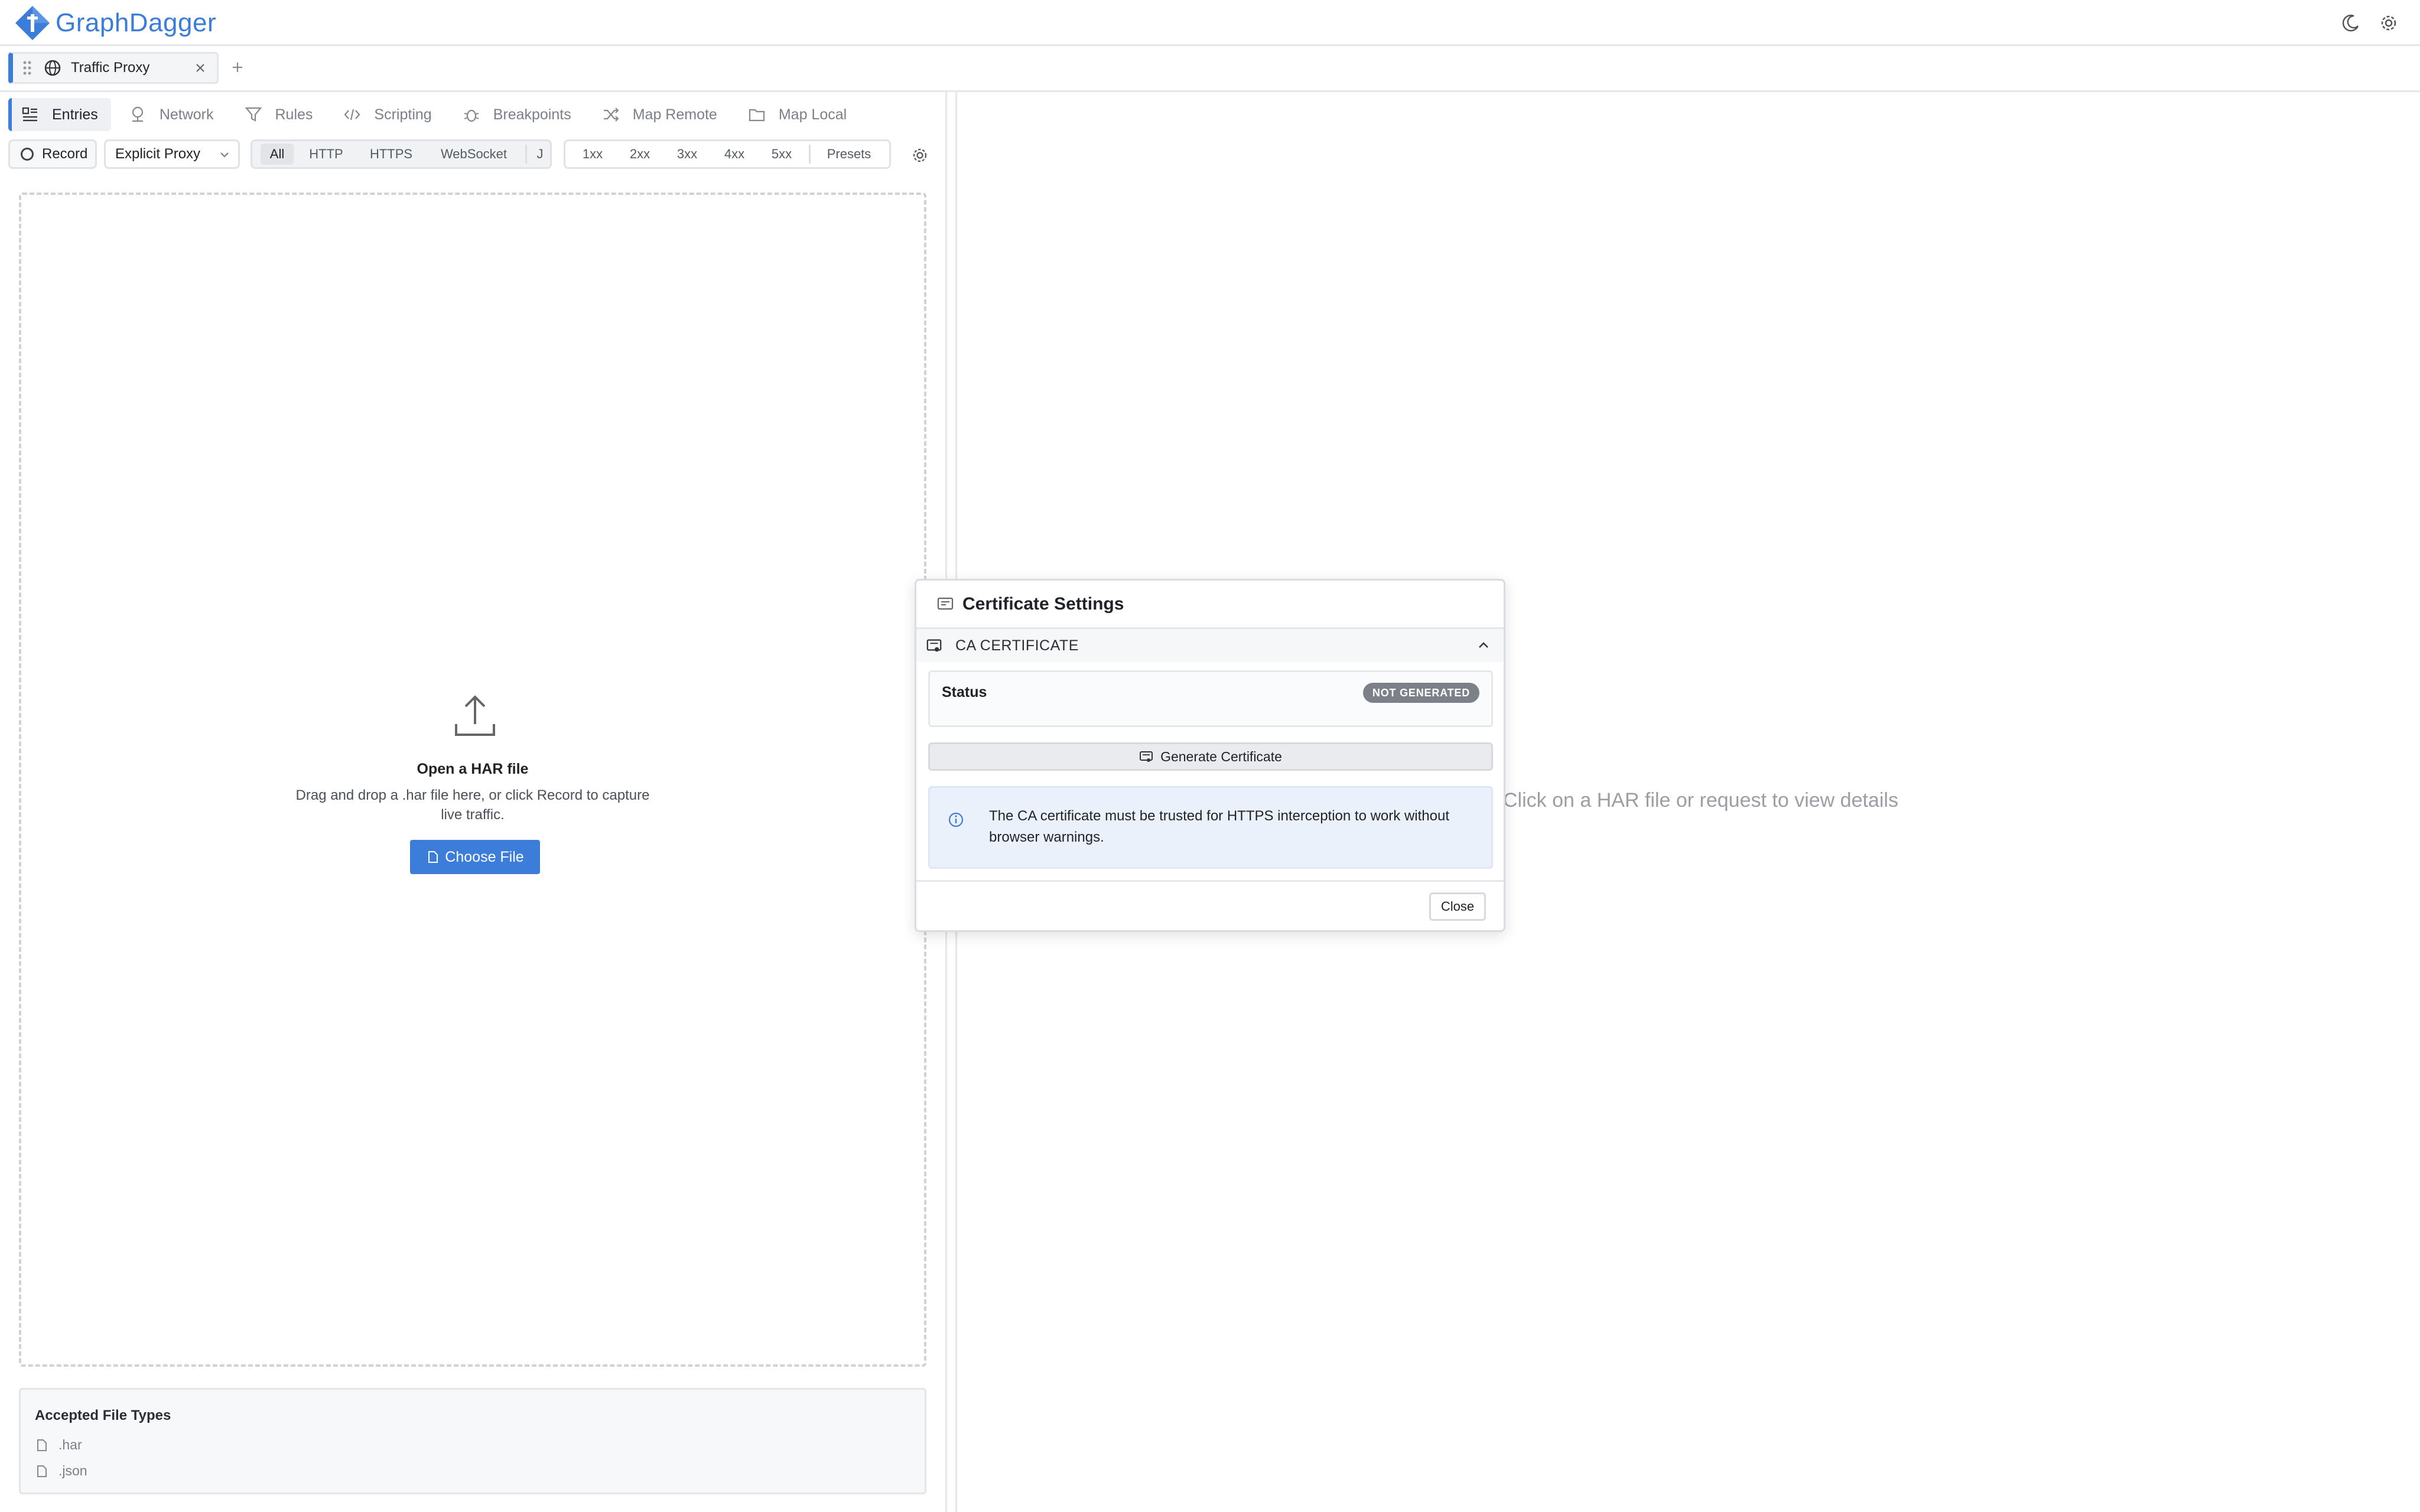 This screenshot has height=1512, width=2420. I want to click on status-4xx: 4xx, so click(734, 154).